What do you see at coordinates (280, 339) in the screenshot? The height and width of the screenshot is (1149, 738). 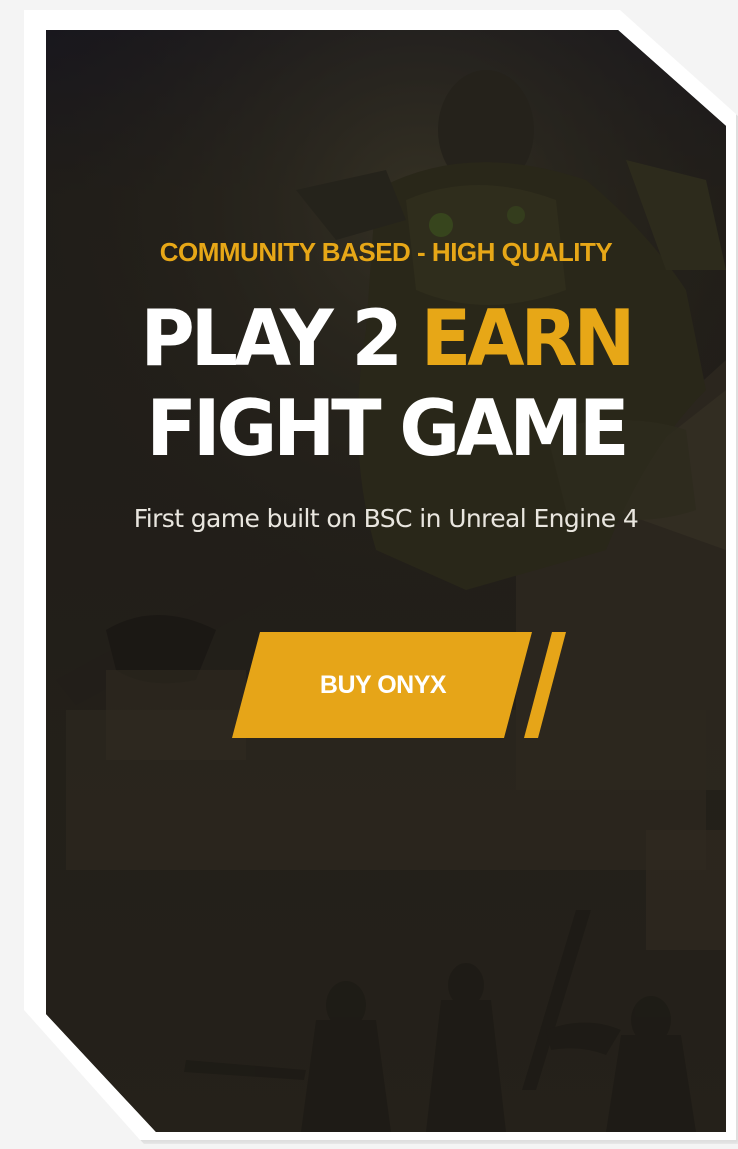 I see `headline-white-text: PLAY 2` at bounding box center [280, 339].